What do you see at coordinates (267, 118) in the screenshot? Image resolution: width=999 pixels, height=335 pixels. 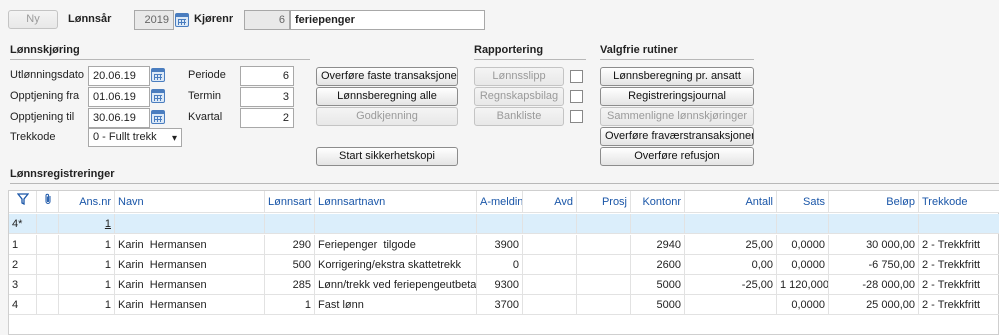 I see `kvartal-field: 2` at bounding box center [267, 118].